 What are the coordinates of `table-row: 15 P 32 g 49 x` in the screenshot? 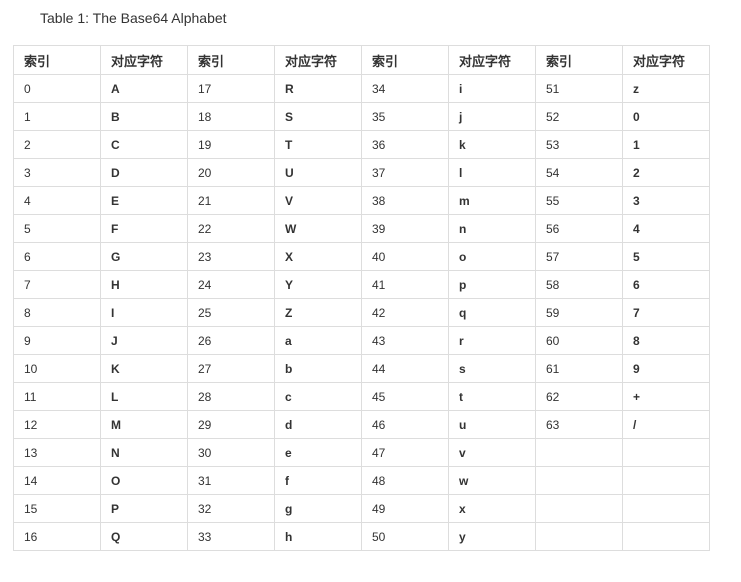 It's located at (361, 508).